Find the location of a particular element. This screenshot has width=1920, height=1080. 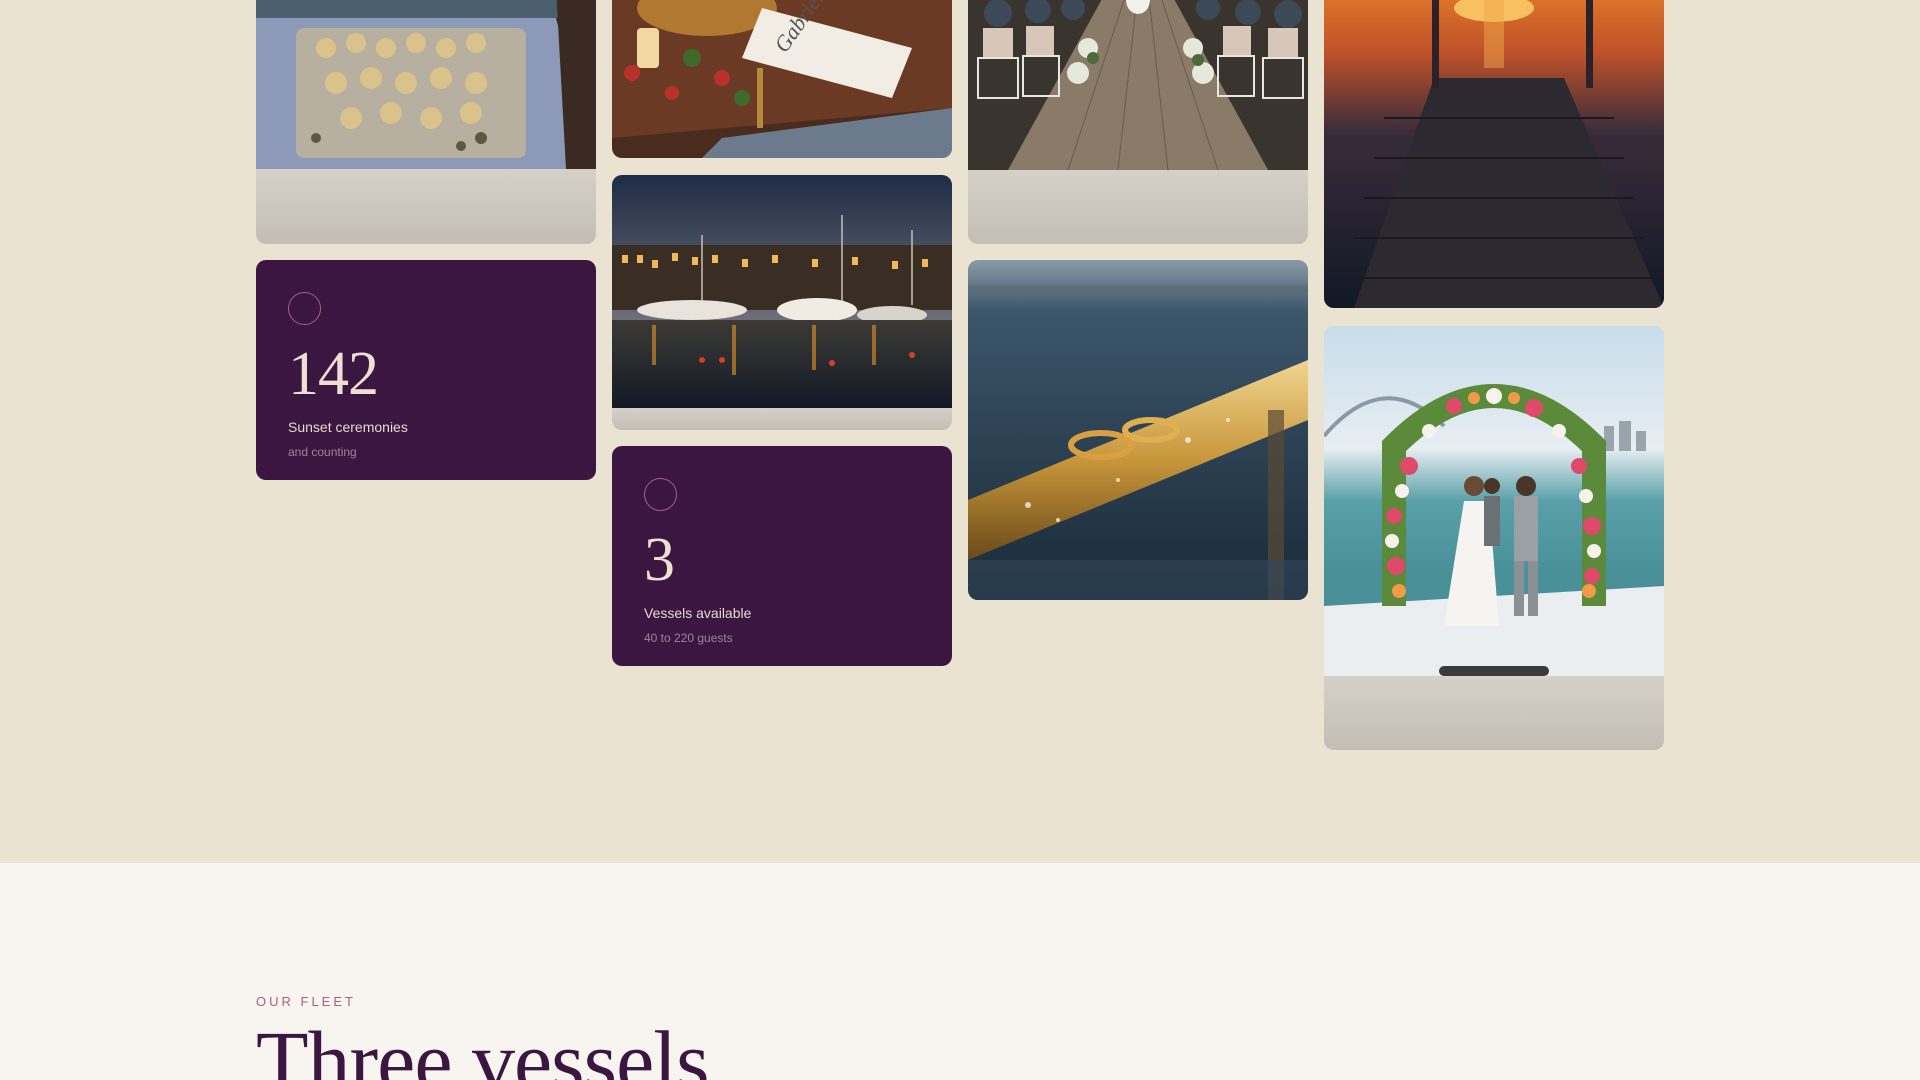

section-headline: Three vessels is located at coordinates (483, 1046).